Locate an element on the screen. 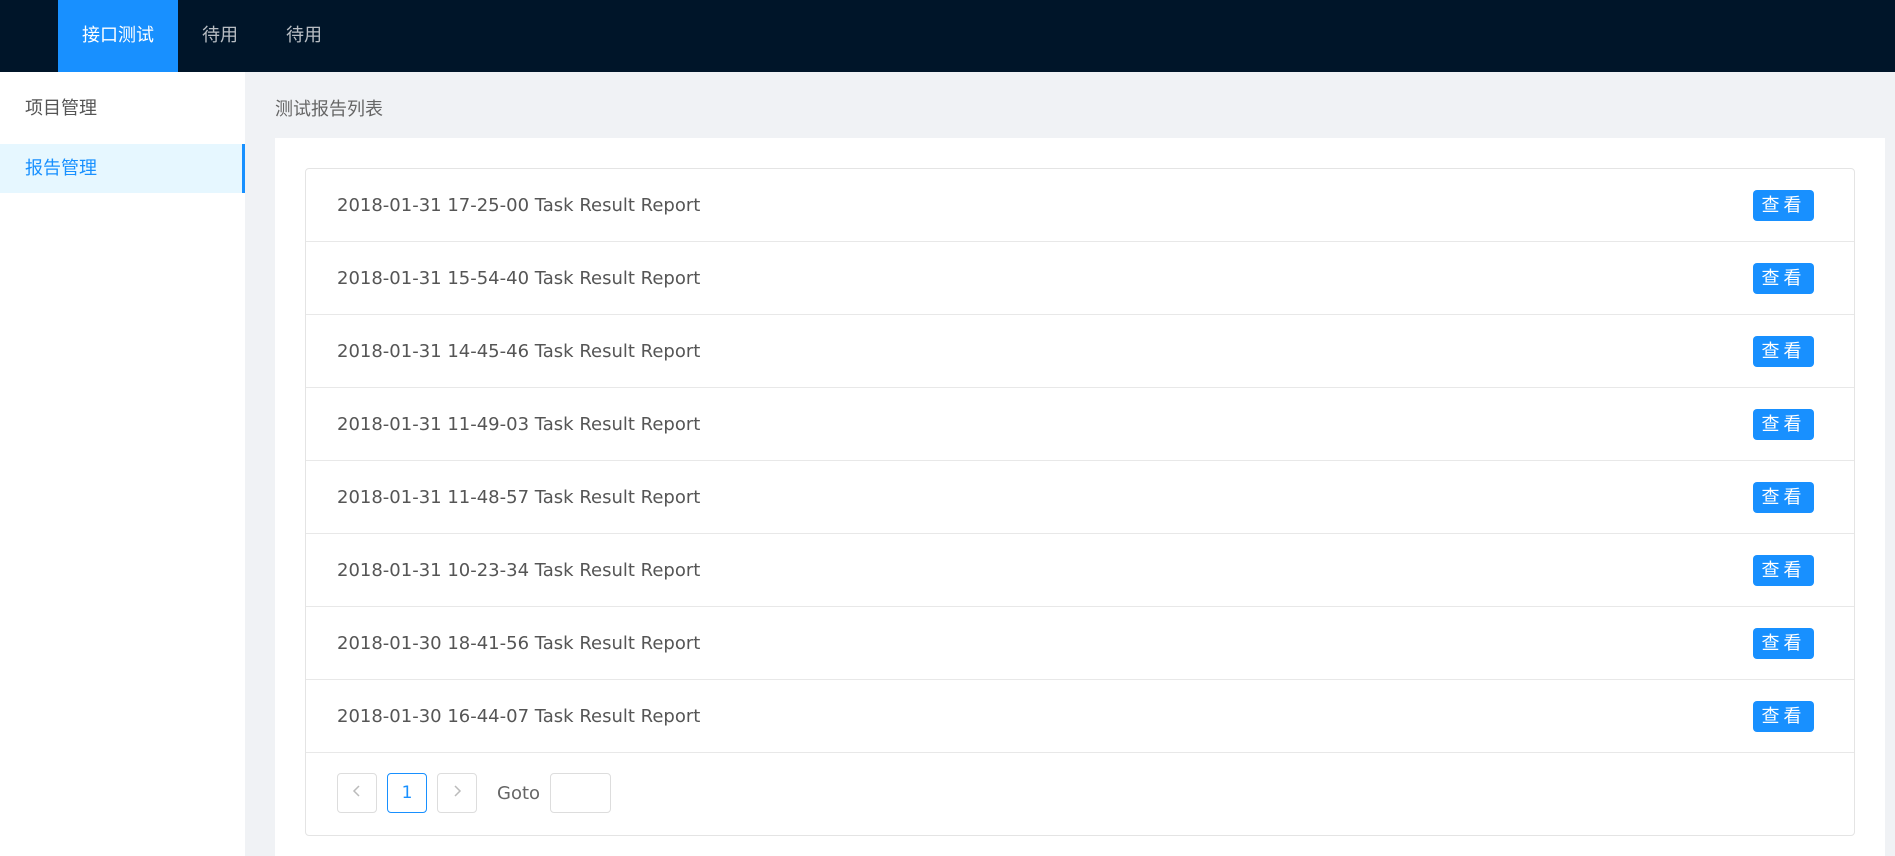 This screenshot has height=856, width=1895. chevron-right-icon is located at coordinates (458, 791).